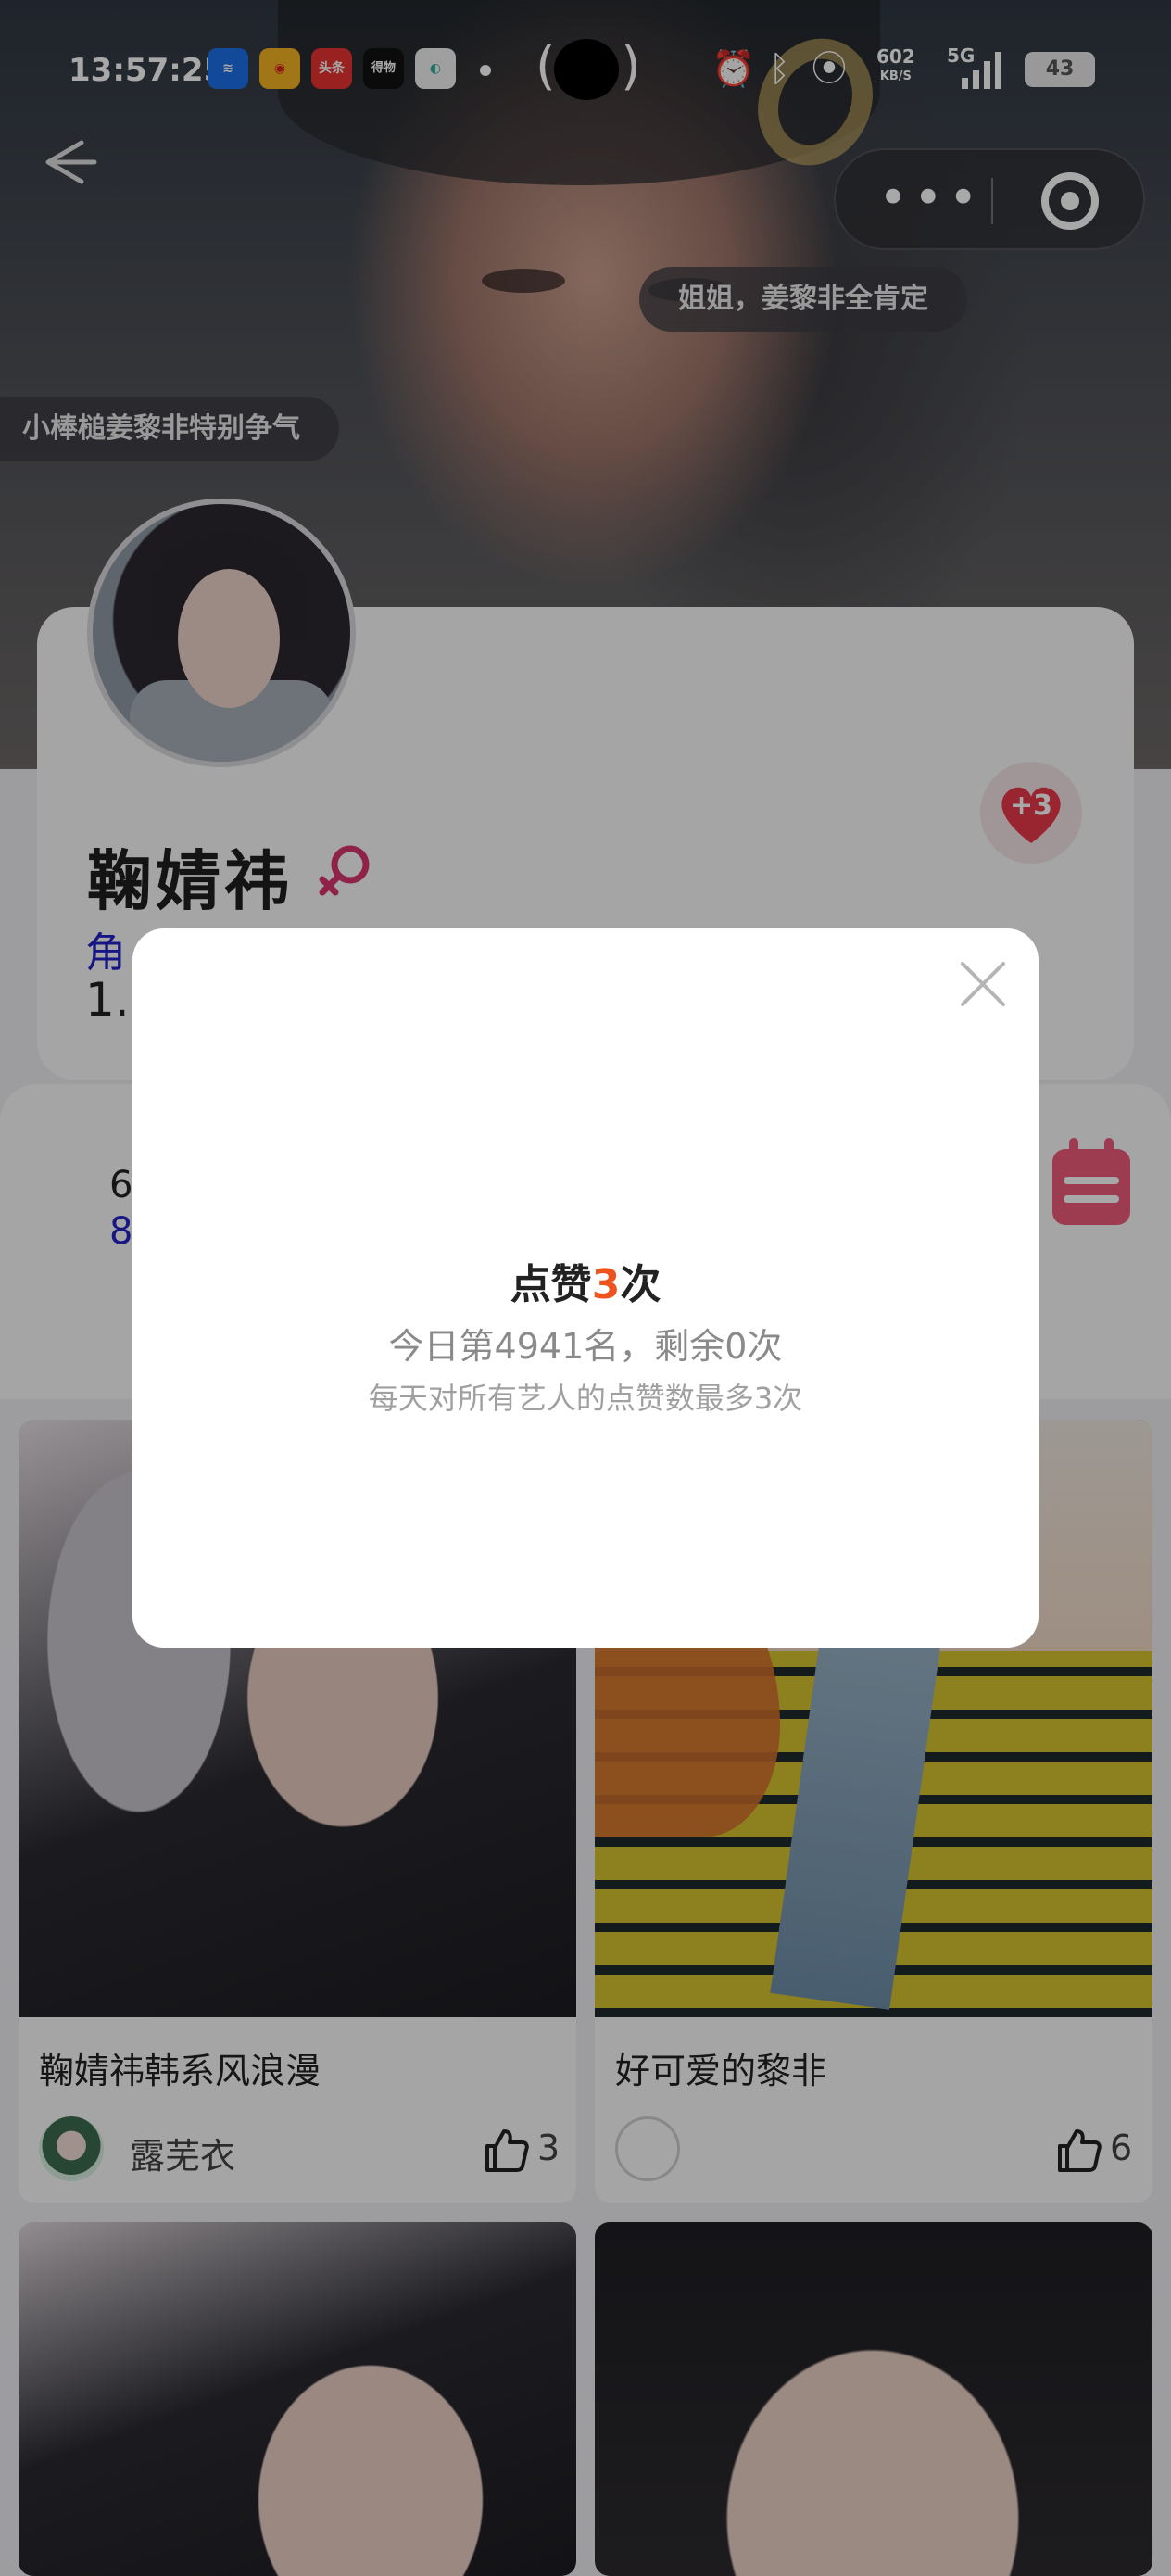 This screenshot has width=1171, height=2576. I want to click on close-icon, so click(983, 984).